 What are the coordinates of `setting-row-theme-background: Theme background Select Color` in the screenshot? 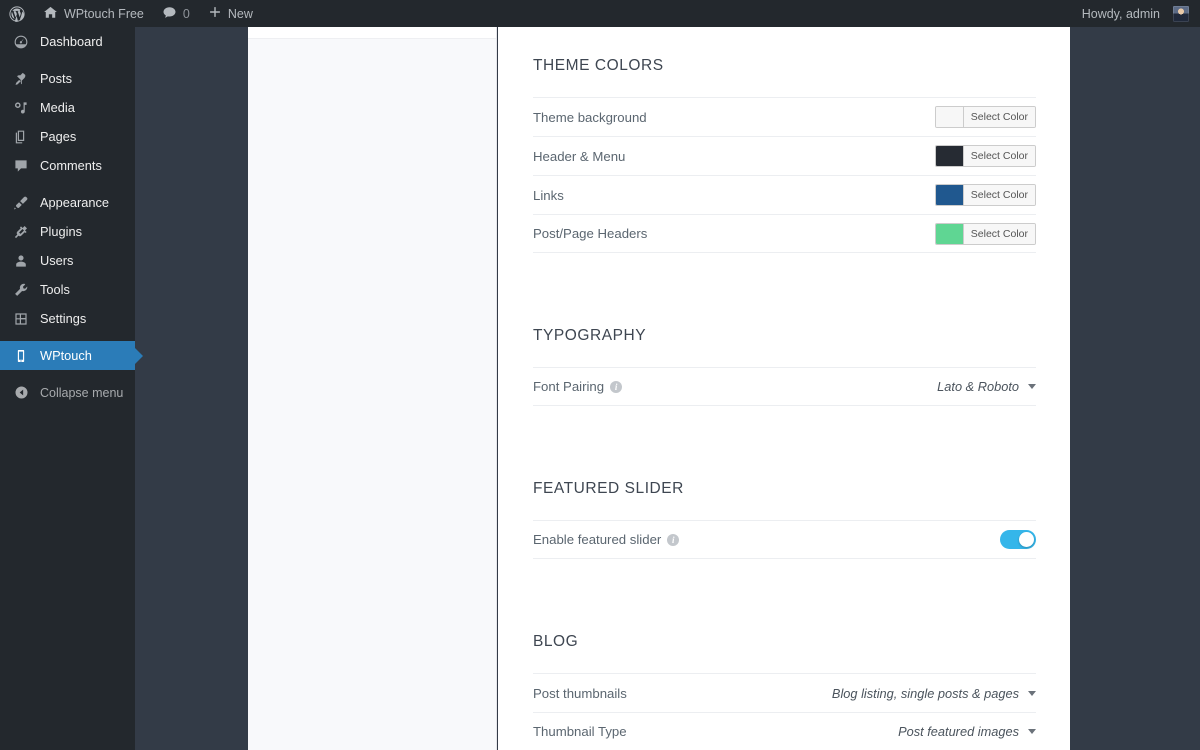 It's located at (784, 116).